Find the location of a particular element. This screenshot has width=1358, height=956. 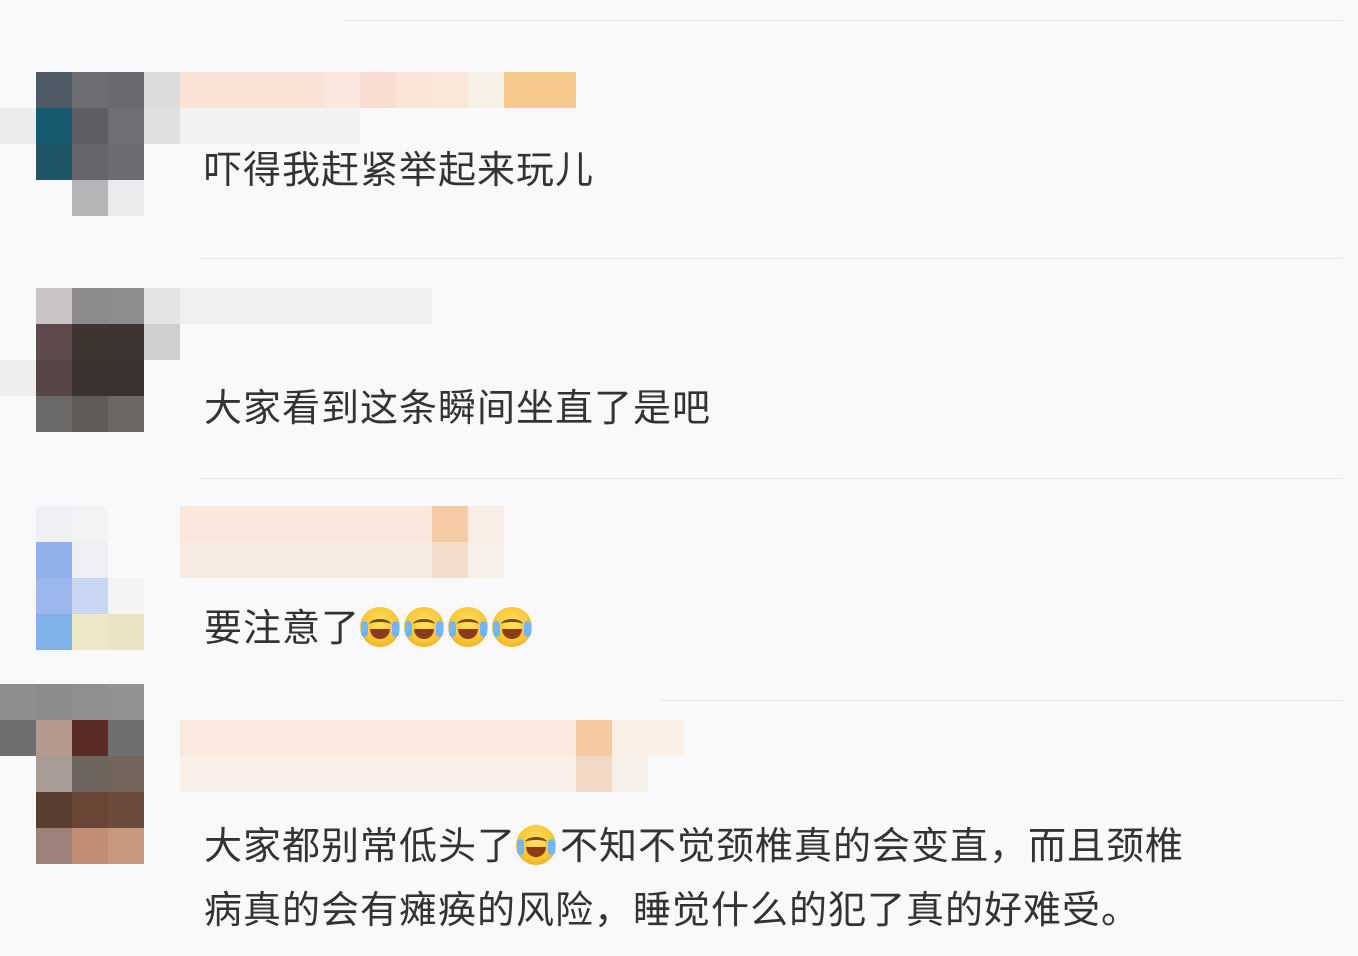

comment-text-line2: 病真的会有瘫痪的风险，睡觉什么的犯了真的好难受。 is located at coordinates (672, 910).